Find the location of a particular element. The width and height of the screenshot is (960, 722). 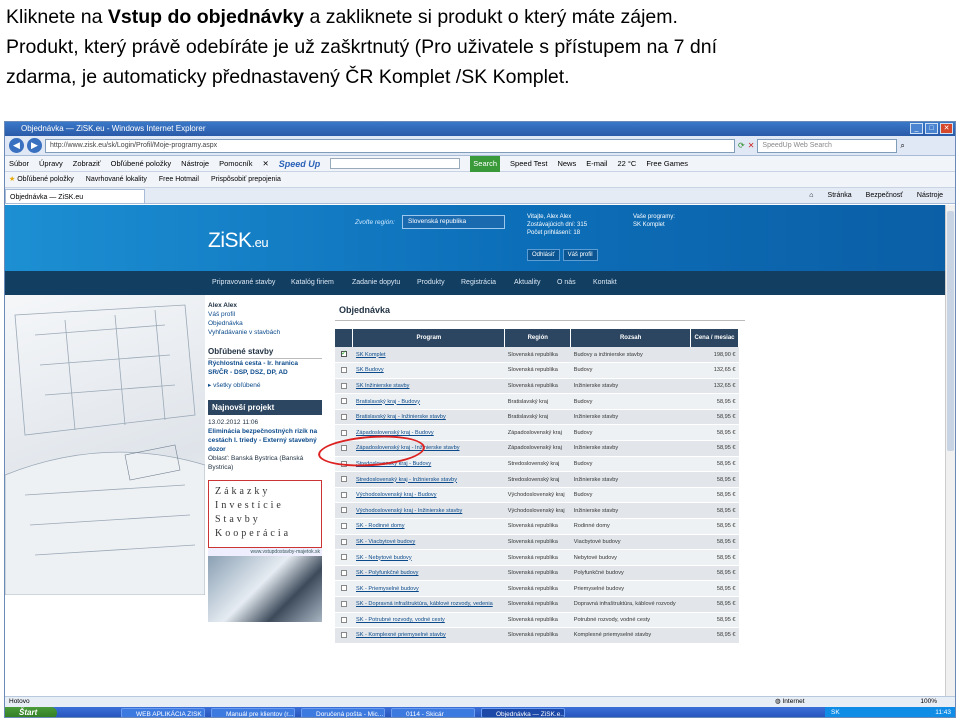

program-link: SK - Viacbytové budovy is located at coordinates (385, 542).